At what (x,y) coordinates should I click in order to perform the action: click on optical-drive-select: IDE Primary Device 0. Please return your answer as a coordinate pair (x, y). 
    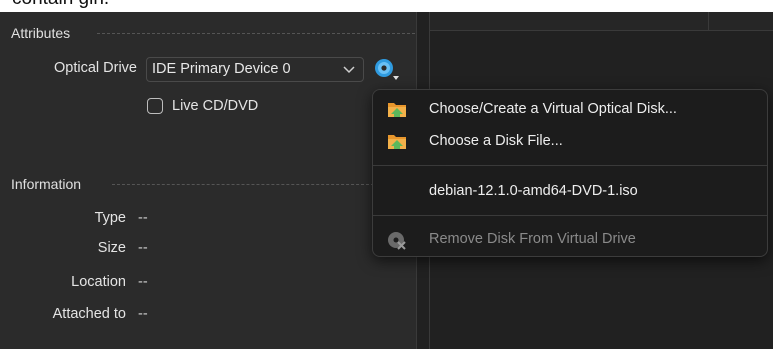
    Looking at the image, I should click on (255, 69).